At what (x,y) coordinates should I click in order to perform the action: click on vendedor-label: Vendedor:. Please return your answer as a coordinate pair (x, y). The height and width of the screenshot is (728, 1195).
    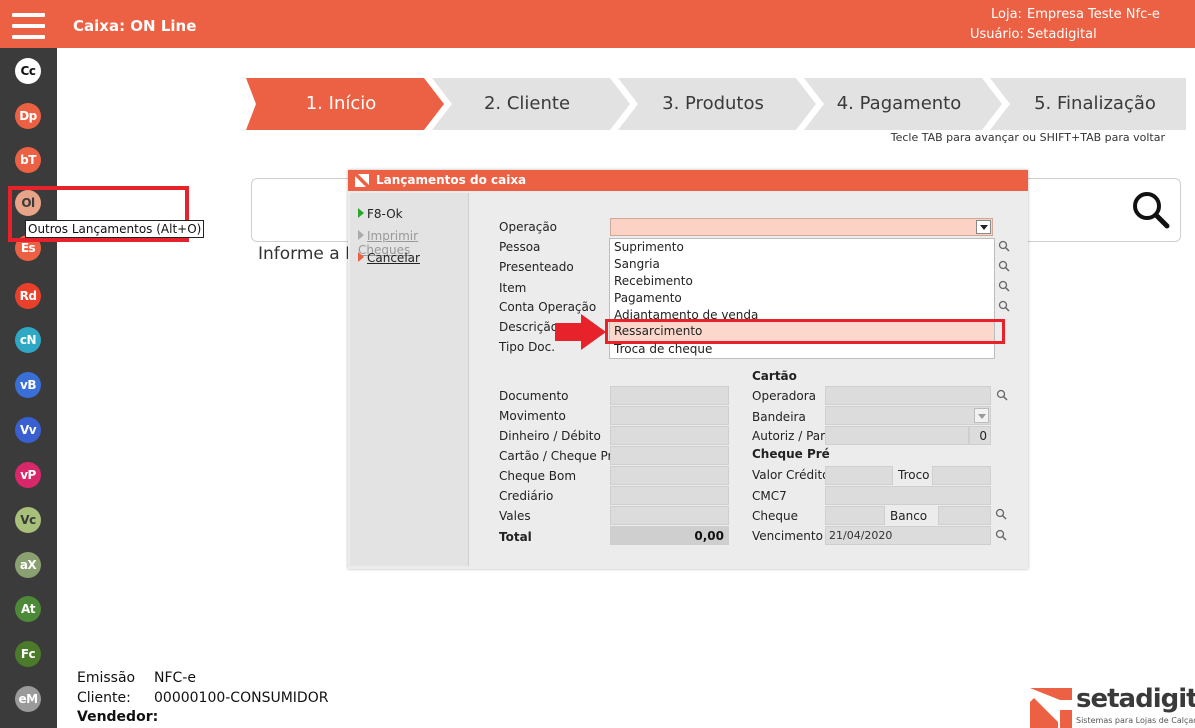
    Looking at the image, I should click on (118, 717).